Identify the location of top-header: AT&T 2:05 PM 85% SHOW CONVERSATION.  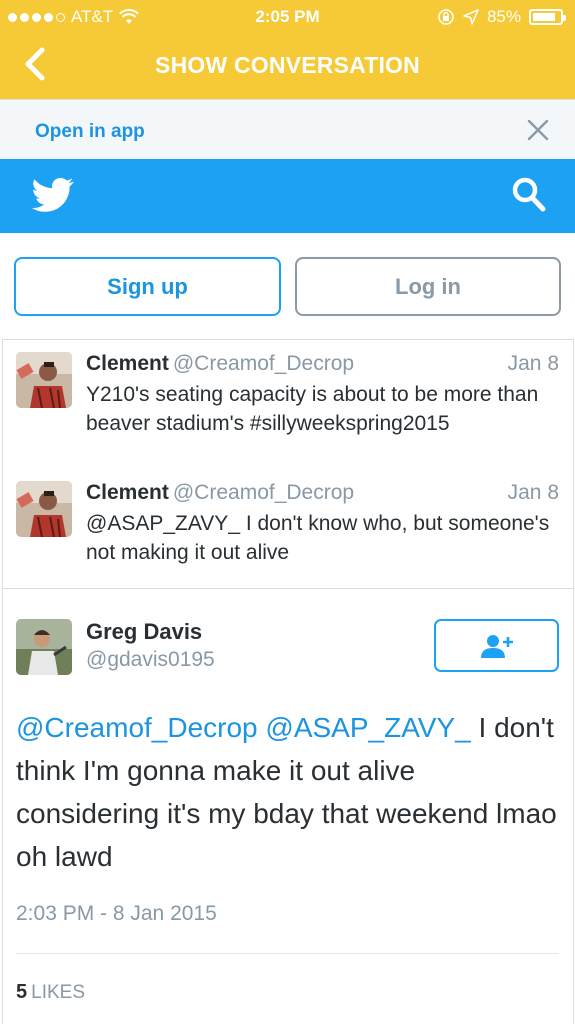
(287, 49).